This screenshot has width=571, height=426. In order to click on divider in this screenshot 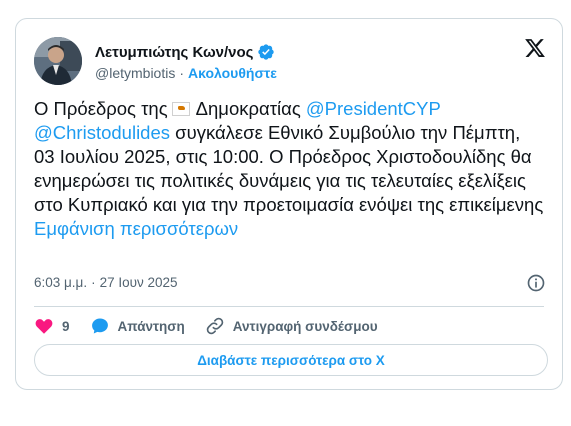, I will do `click(289, 306)`.